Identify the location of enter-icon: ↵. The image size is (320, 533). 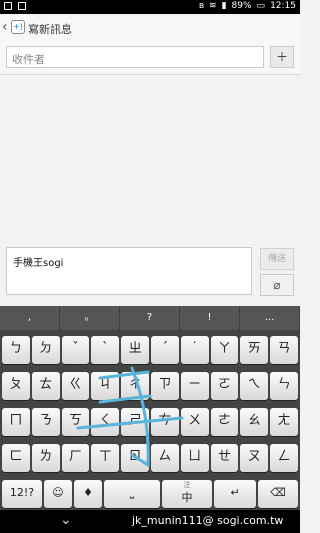
(235, 492).